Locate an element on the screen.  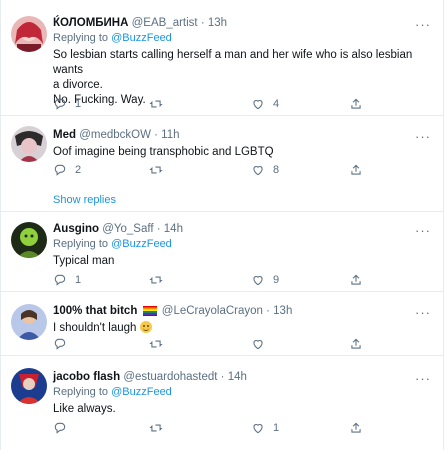
like-button: 9 is located at coordinates (265, 280).